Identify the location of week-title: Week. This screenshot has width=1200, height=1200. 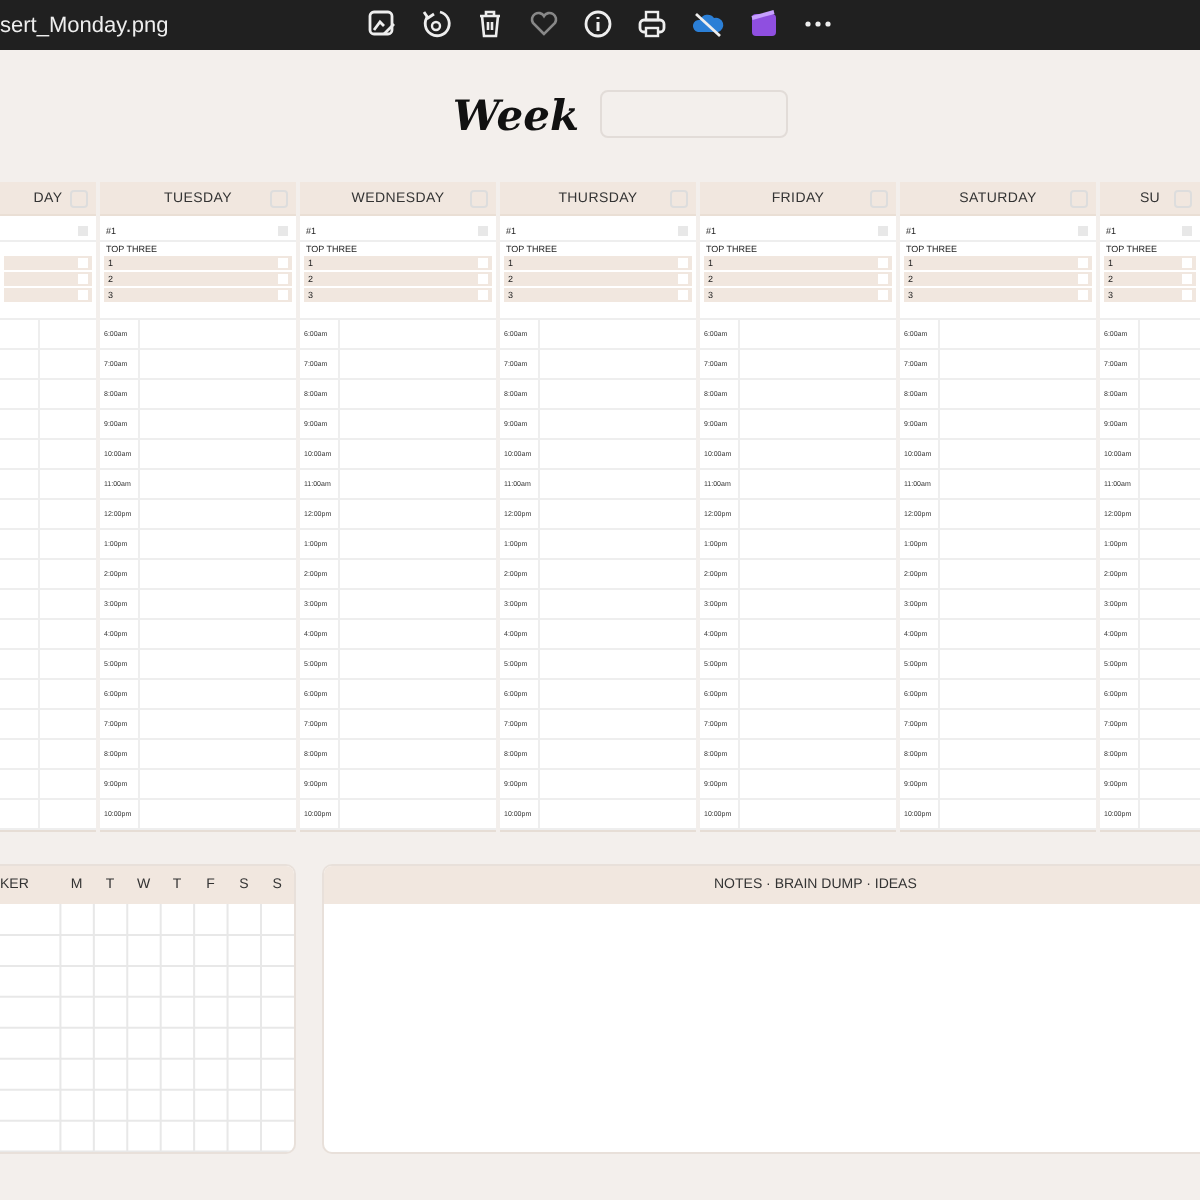
(516, 114).